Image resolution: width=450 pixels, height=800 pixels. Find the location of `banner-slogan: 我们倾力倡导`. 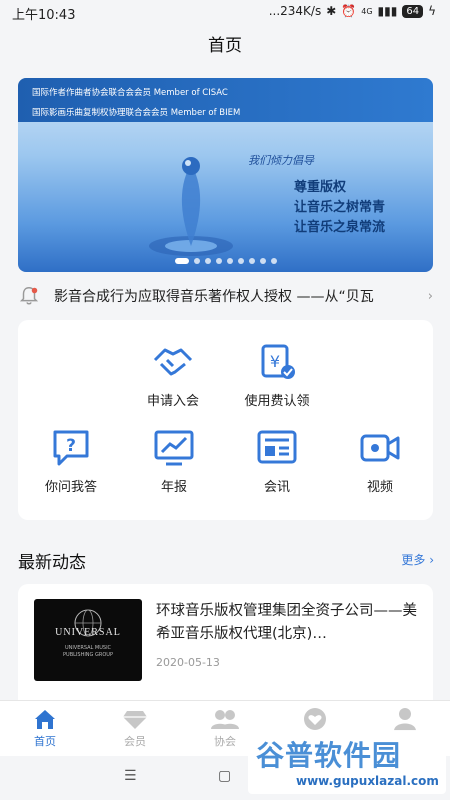

banner-slogan: 我们倾力倡导 is located at coordinates (281, 160).